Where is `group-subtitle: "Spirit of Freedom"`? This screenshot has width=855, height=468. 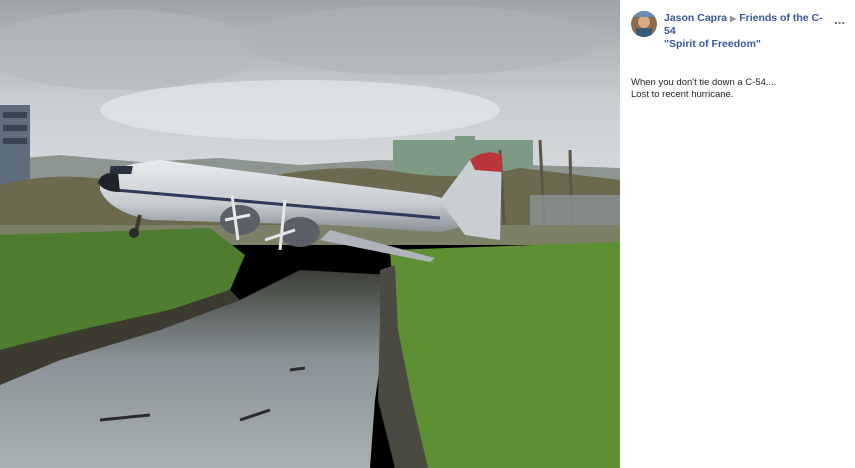
group-subtitle: "Spirit of Freedom" is located at coordinates (712, 44).